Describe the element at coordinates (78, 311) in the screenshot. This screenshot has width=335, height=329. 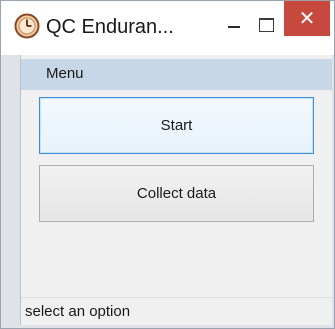
I see `status-text: select an option` at that location.